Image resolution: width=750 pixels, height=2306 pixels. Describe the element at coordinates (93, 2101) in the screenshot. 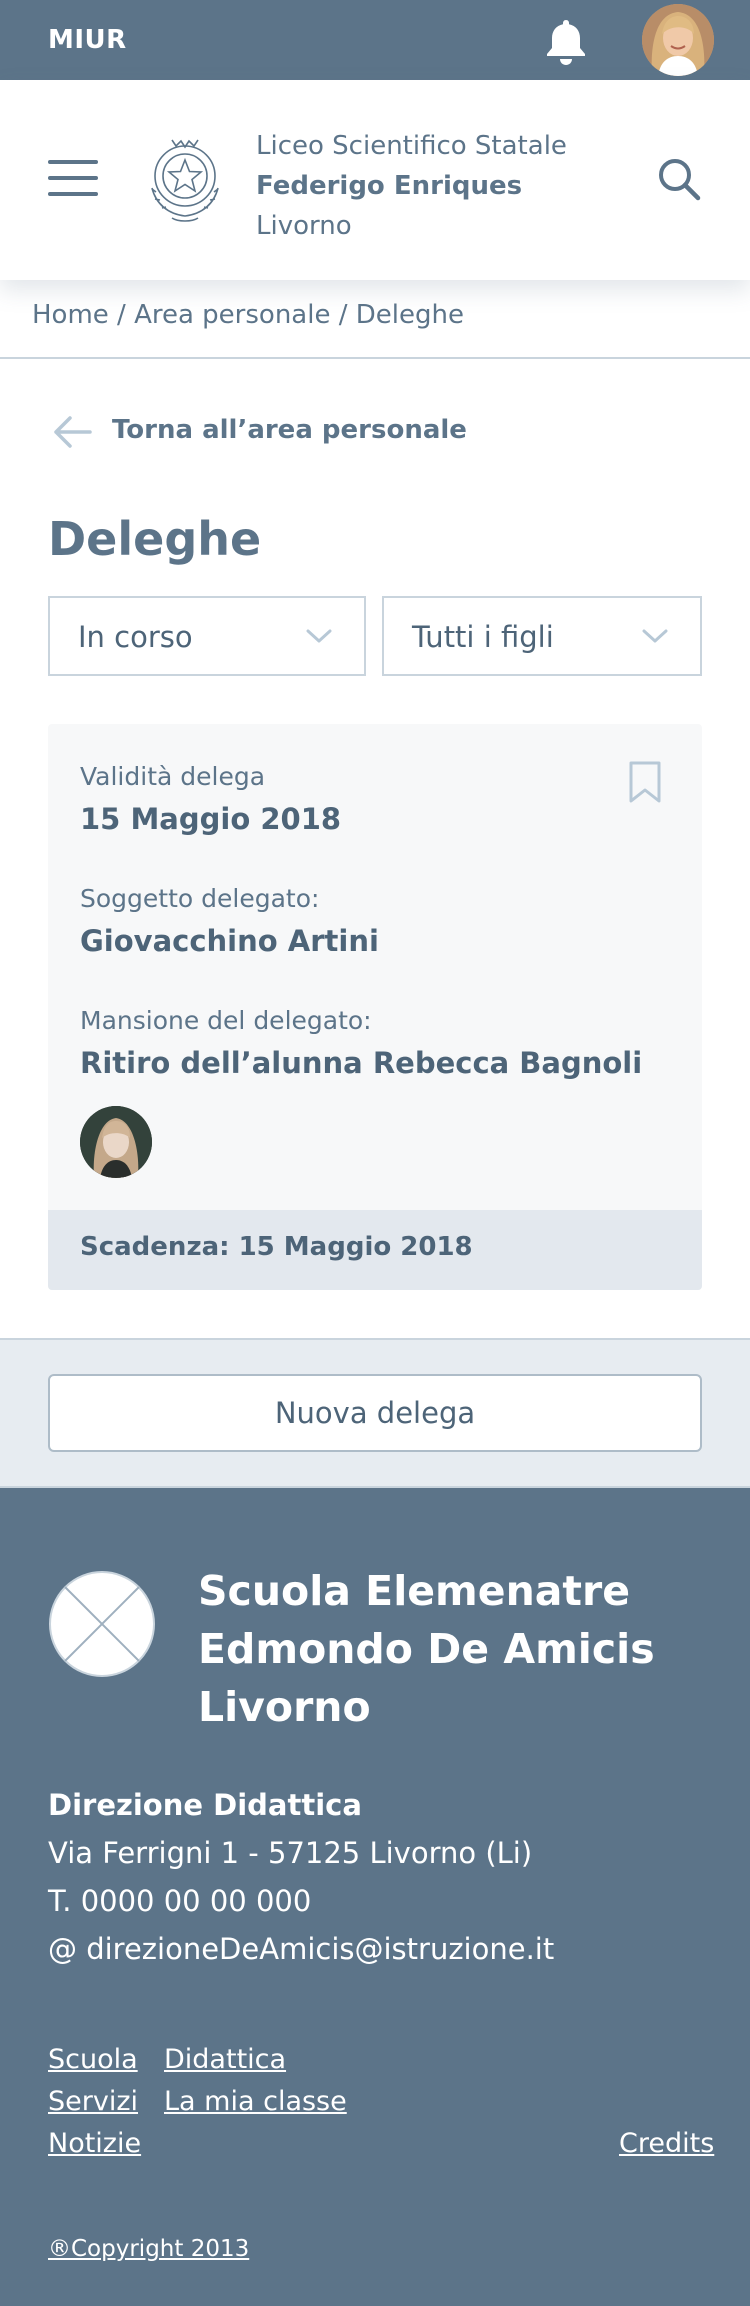

I see `footer-link-servizi: Servizi` at that location.